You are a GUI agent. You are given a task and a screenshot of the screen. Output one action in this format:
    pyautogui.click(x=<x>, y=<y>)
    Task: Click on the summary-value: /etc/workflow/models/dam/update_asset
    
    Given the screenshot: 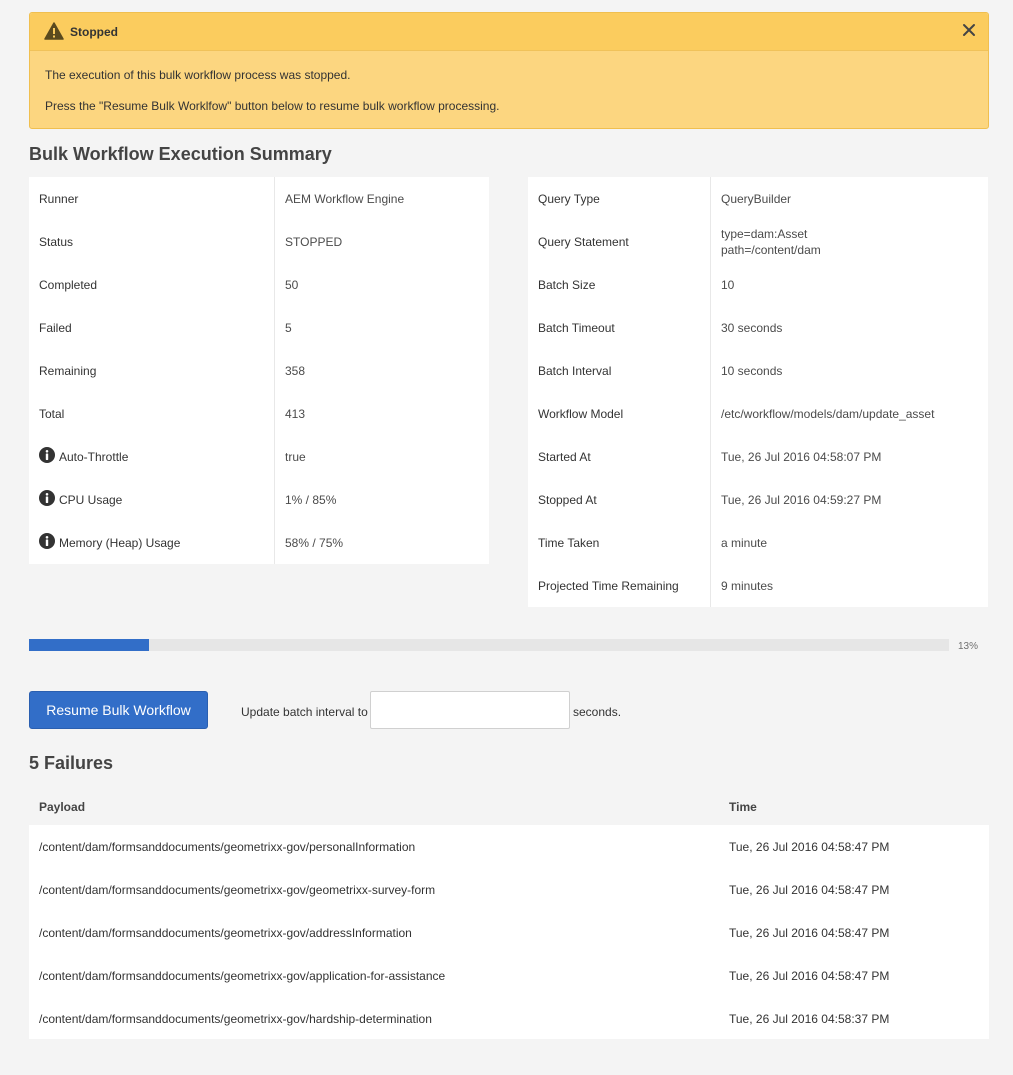 What is the action you would take?
    pyautogui.click(x=828, y=413)
    